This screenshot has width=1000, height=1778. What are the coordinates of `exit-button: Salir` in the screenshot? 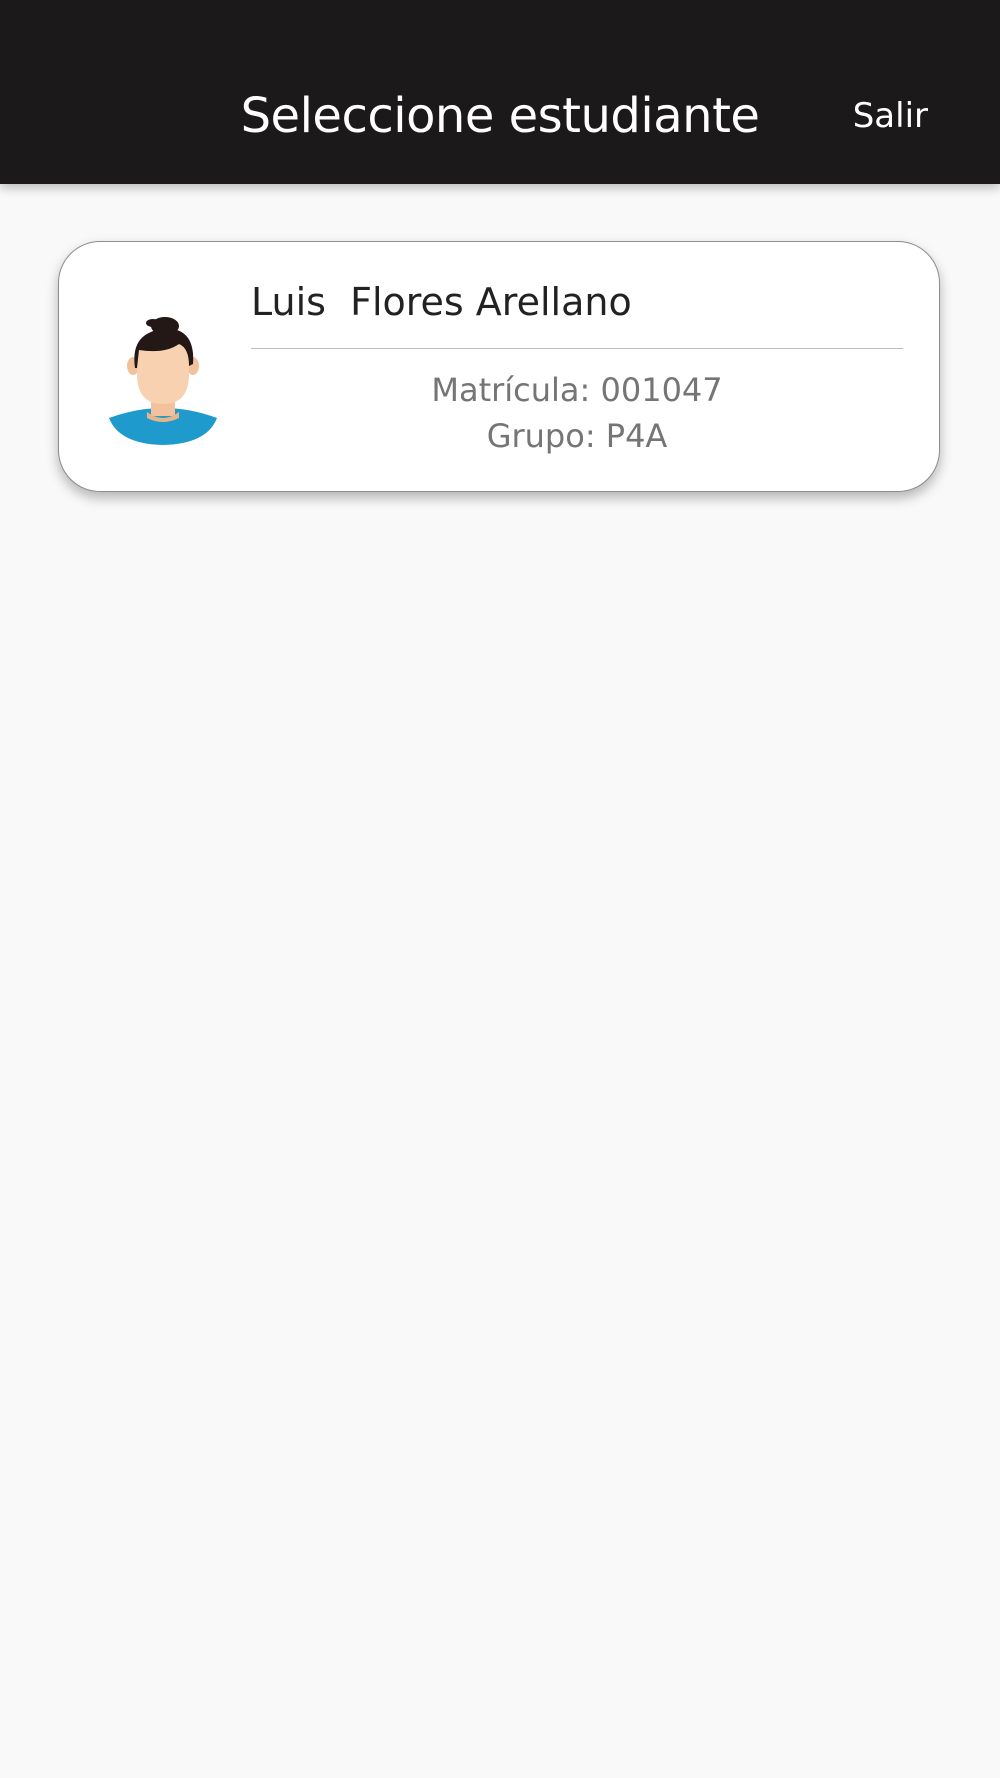 It's located at (890, 116).